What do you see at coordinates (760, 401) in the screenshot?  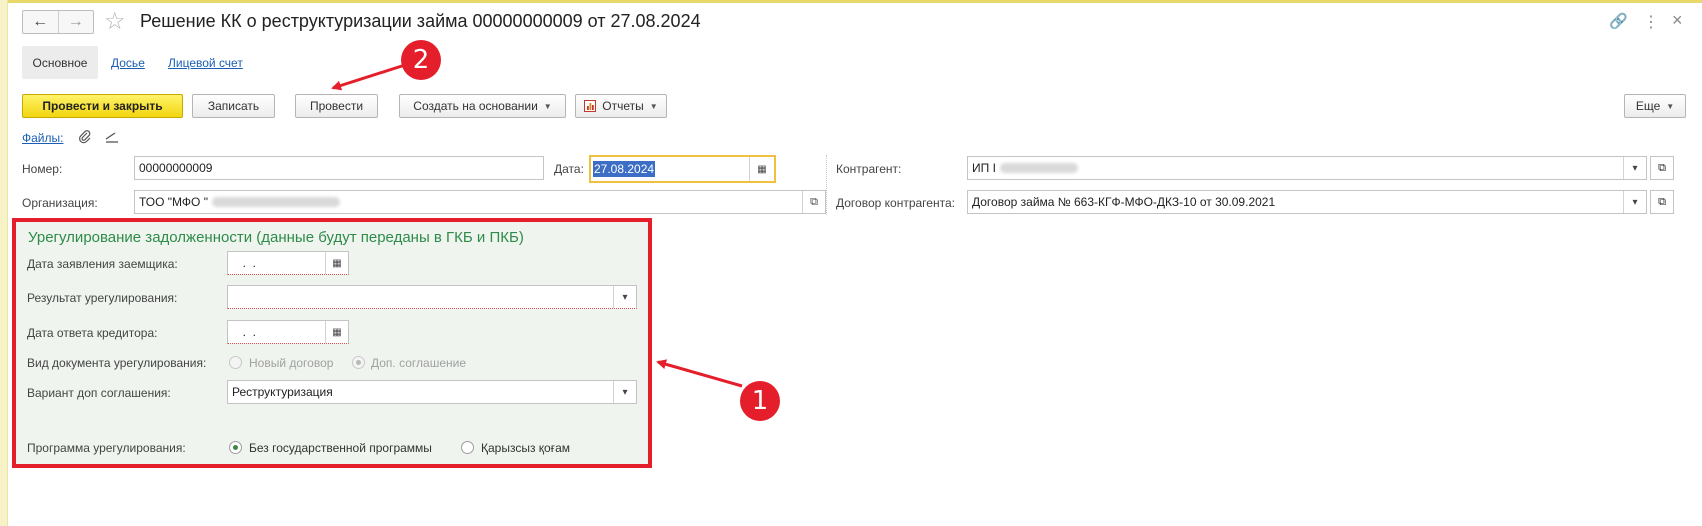 I see `annotation-badge-1: 1` at bounding box center [760, 401].